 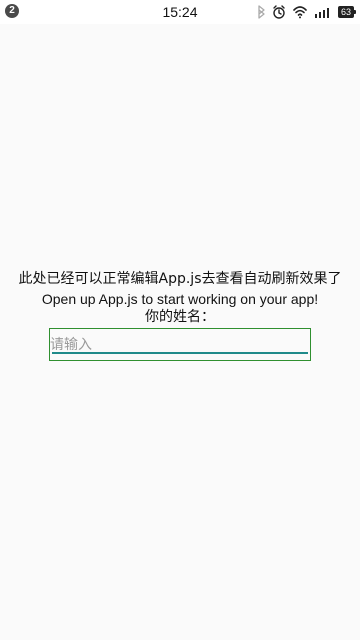 I want to click on input-underline, so click(x=180, y=353).